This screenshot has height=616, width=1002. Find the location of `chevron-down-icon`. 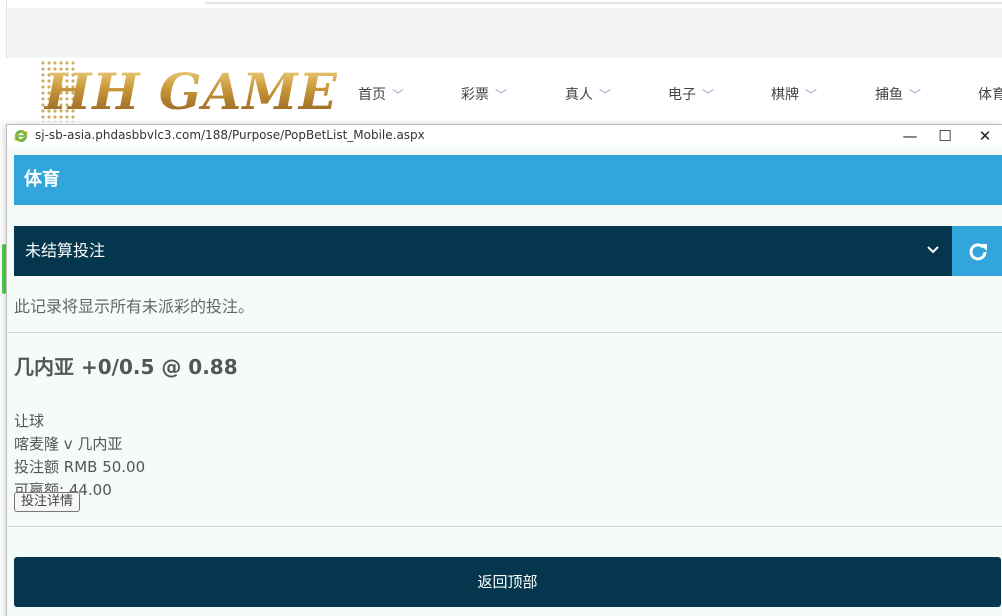

chevron-down-icon is located at coordinates (933, 250).